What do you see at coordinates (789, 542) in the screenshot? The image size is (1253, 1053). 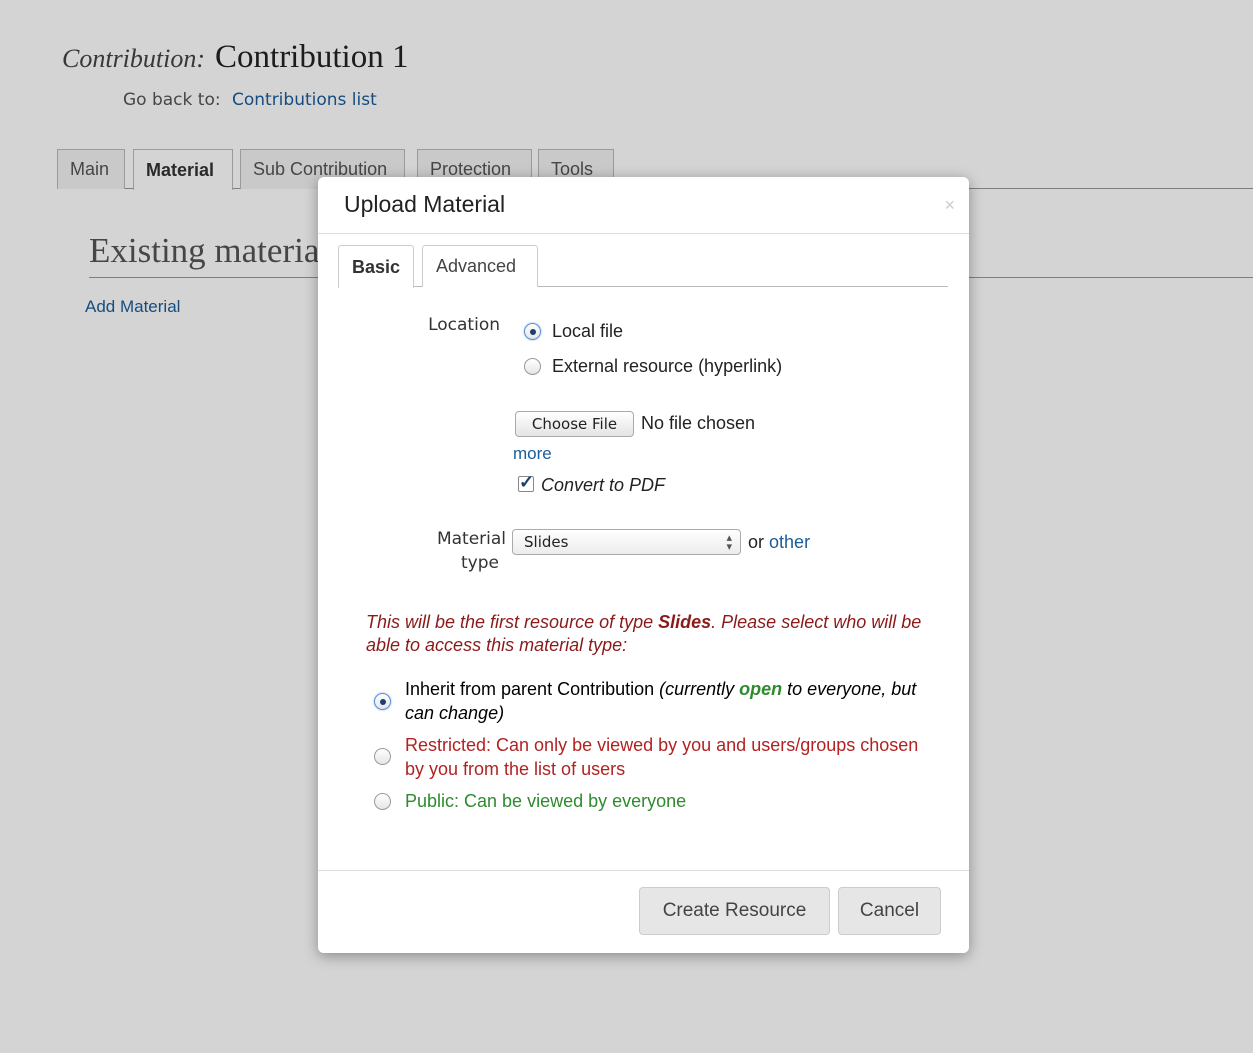 I see `other-type-link: other` at bounding box center [789, 542].